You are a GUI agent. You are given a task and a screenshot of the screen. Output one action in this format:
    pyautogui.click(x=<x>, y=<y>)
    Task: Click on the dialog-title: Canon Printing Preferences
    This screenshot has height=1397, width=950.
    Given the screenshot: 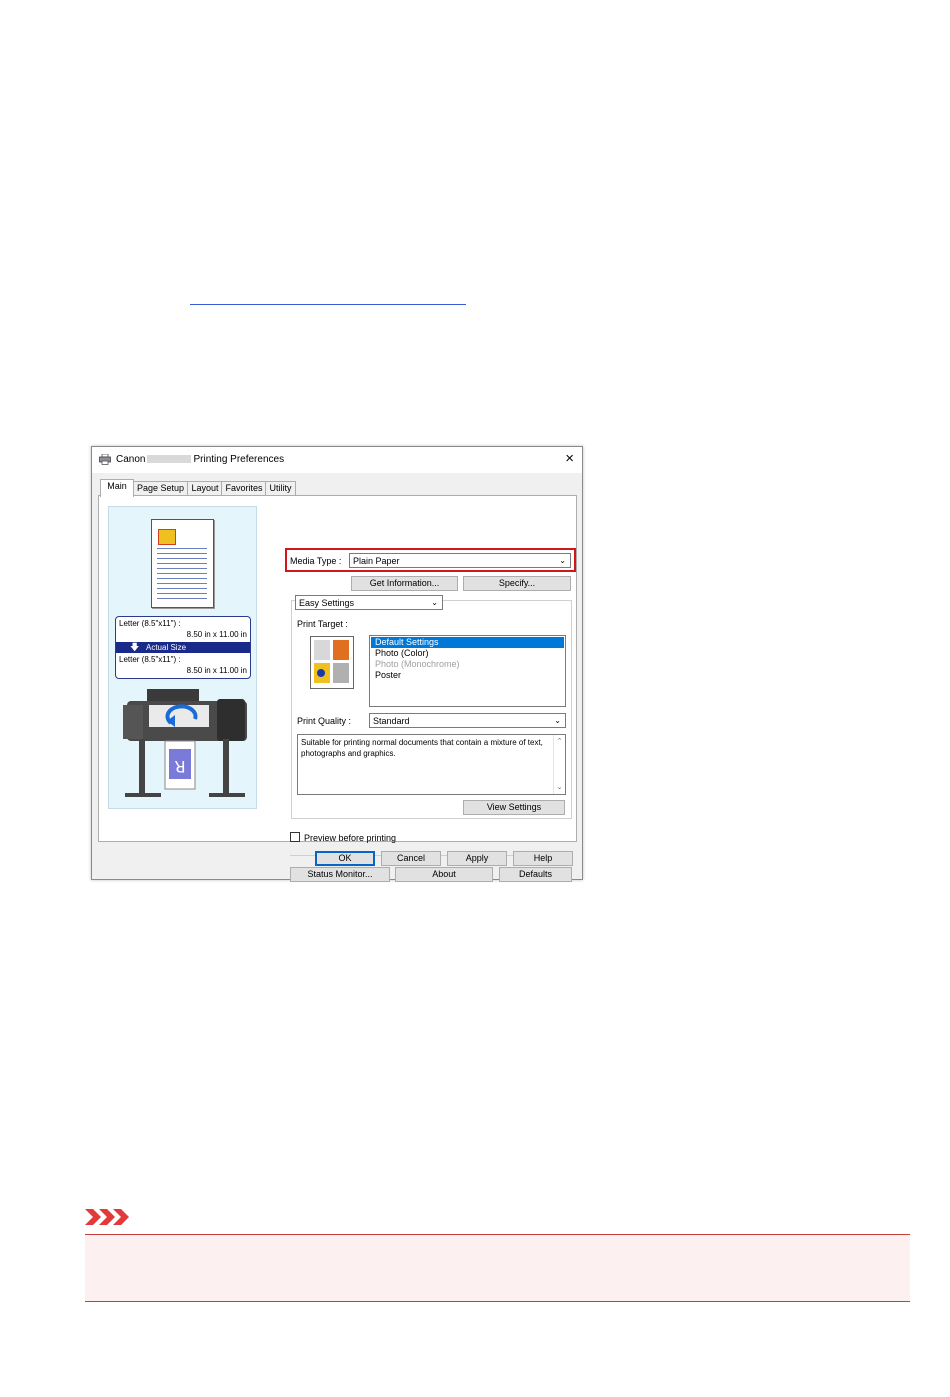 What is the action you would take?
    pyautogui.click(x=200, y=459)
    